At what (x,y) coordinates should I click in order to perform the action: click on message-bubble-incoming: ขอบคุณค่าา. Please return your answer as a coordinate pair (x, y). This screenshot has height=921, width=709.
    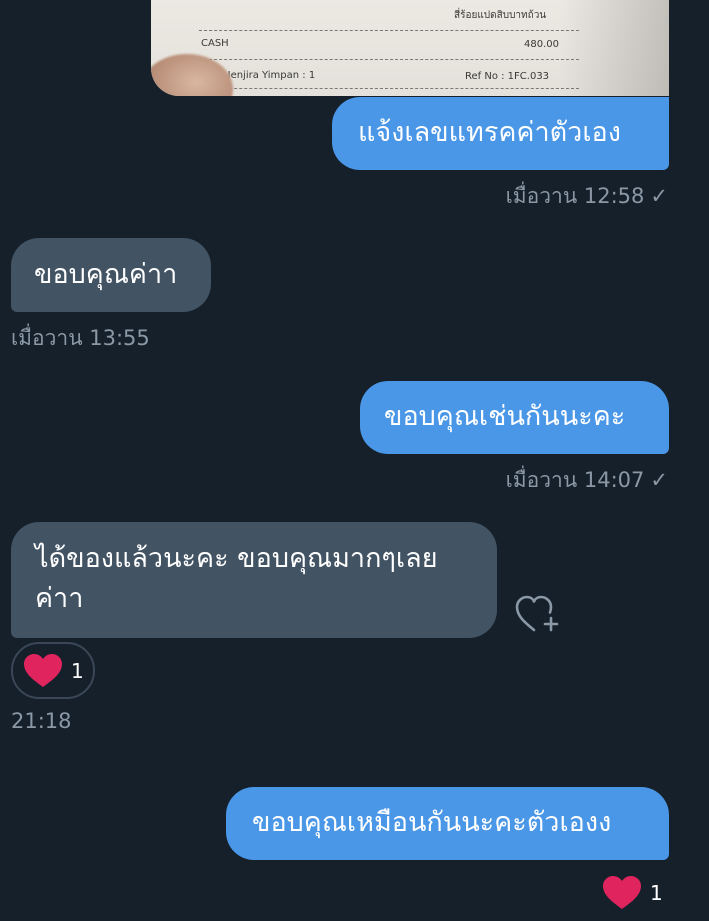
    Looking at the image, I should click on (111, 275).